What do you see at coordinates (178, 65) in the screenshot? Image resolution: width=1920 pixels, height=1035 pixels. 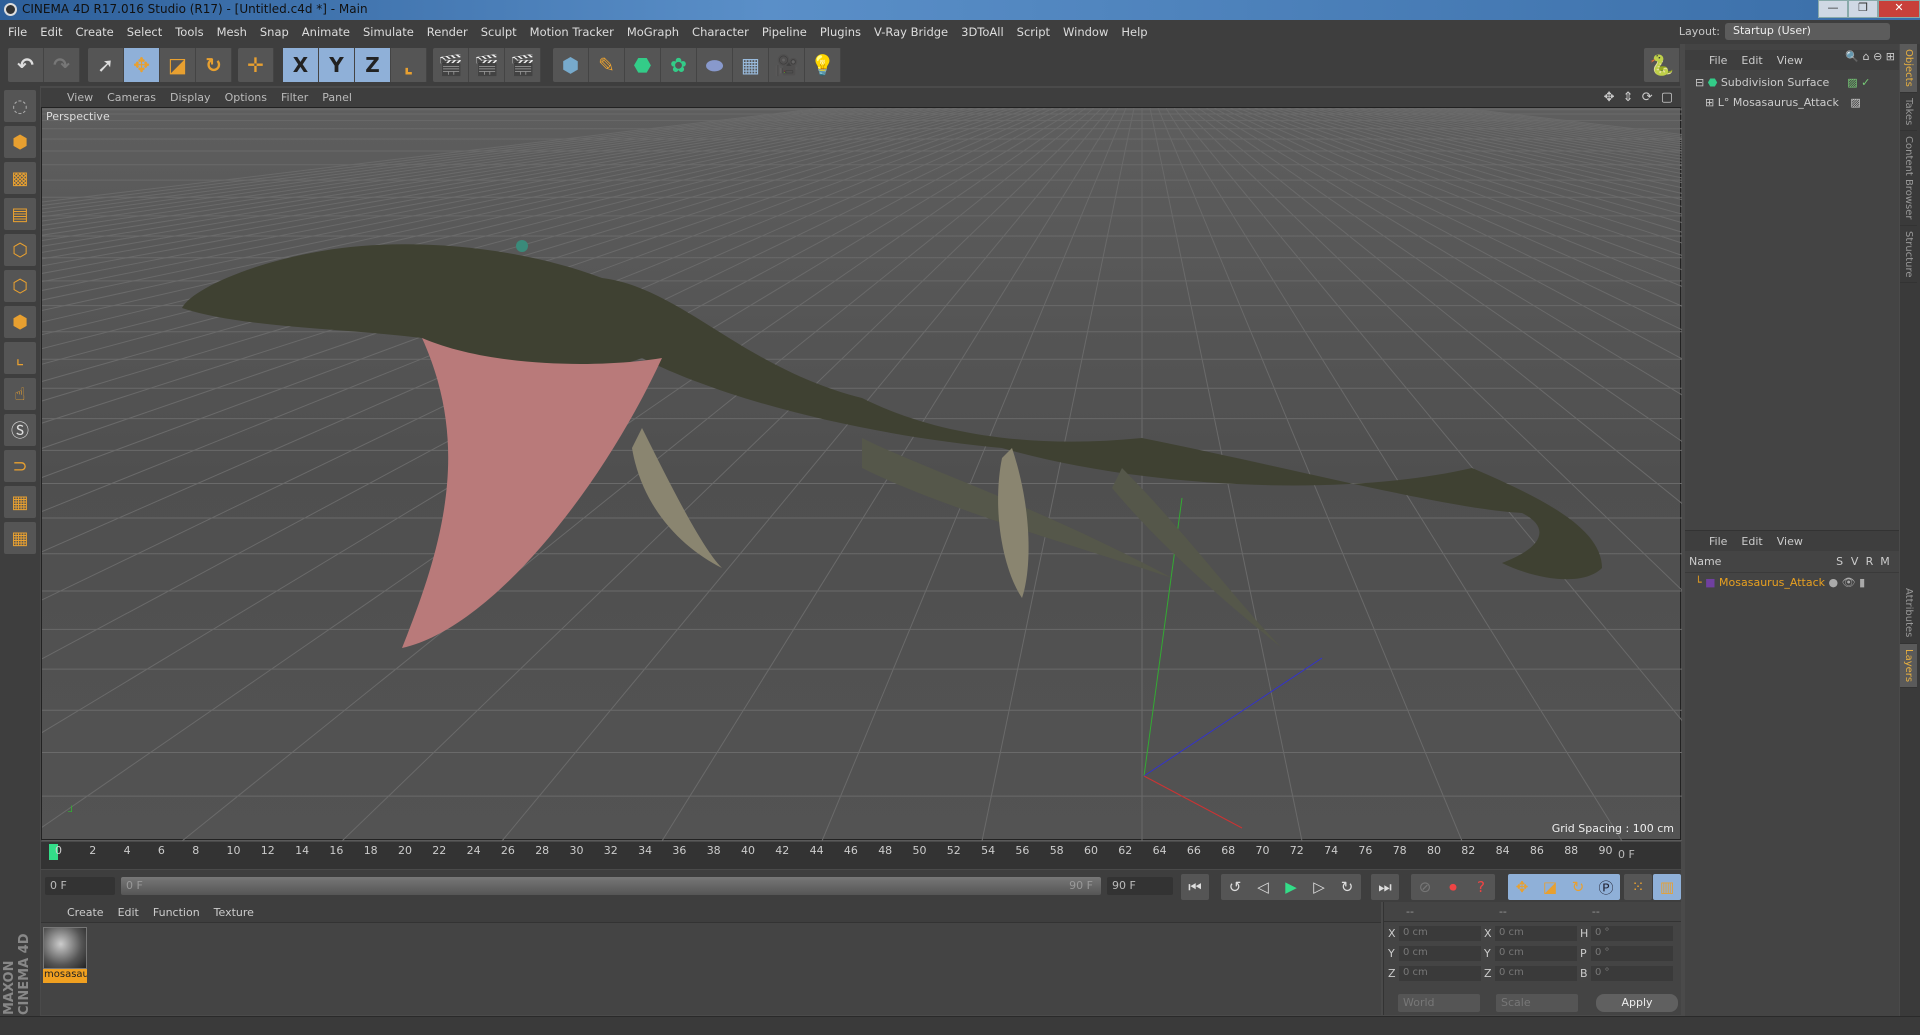 I see `scale-tool-button: ◪` at bounding box center [178, 65].